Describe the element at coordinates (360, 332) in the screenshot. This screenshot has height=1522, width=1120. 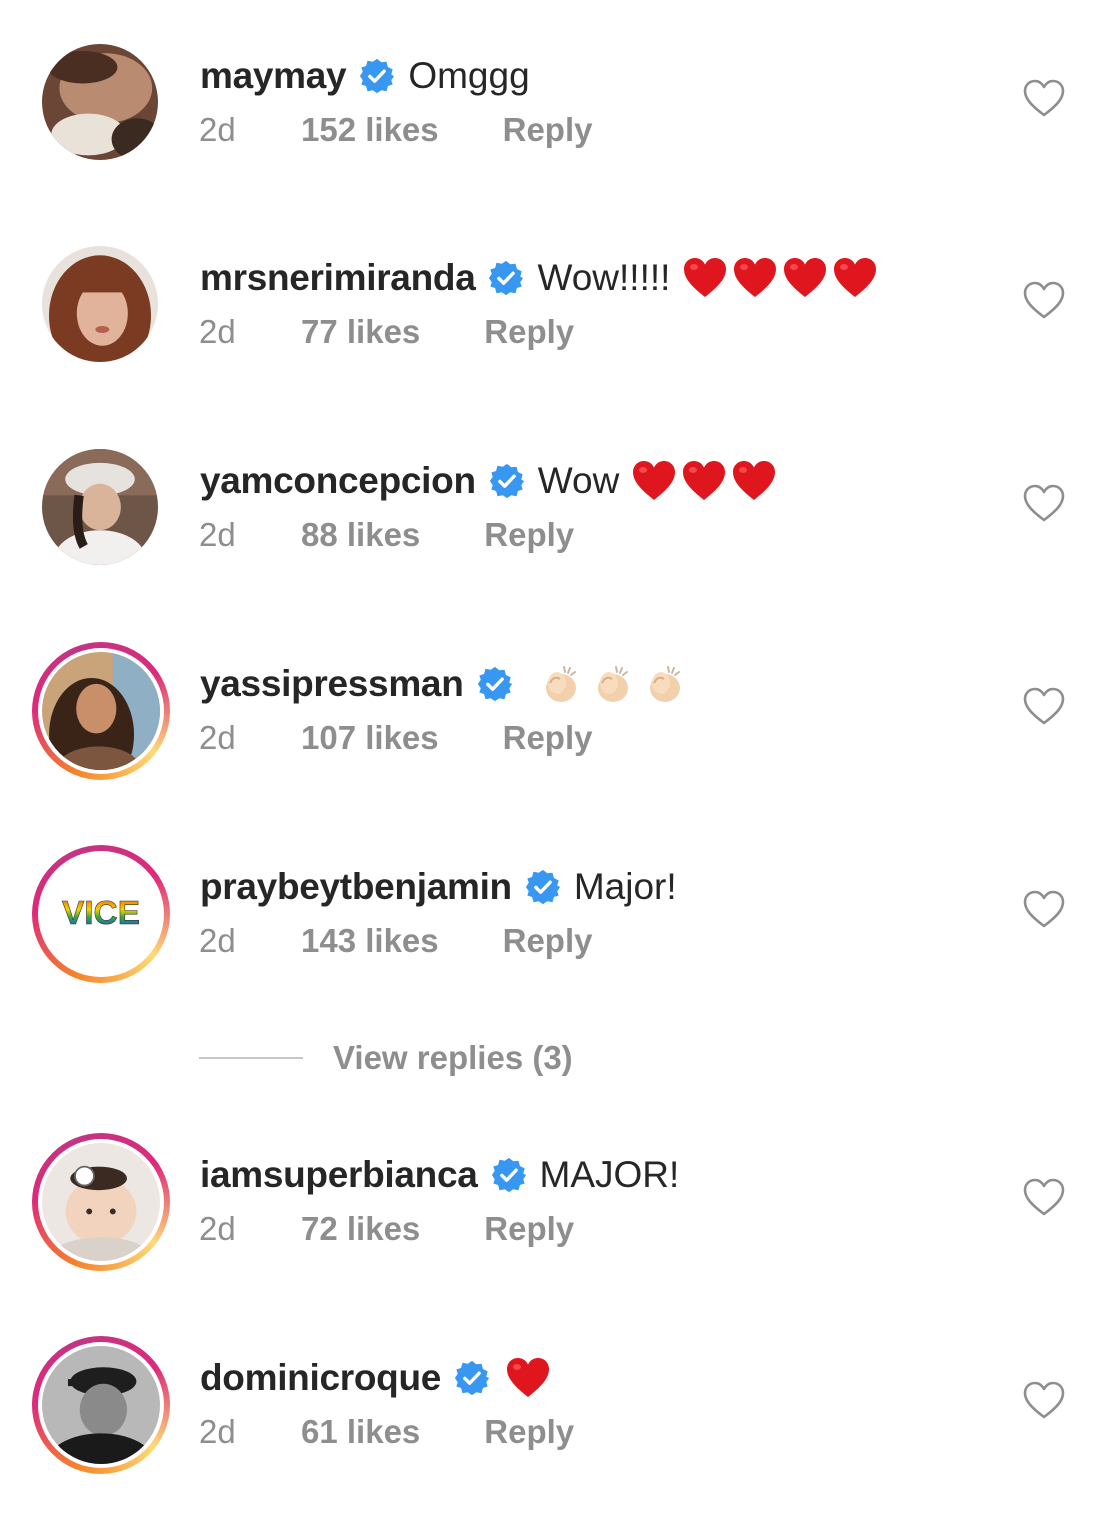
I see `likes-count: 77 likes` at that location.